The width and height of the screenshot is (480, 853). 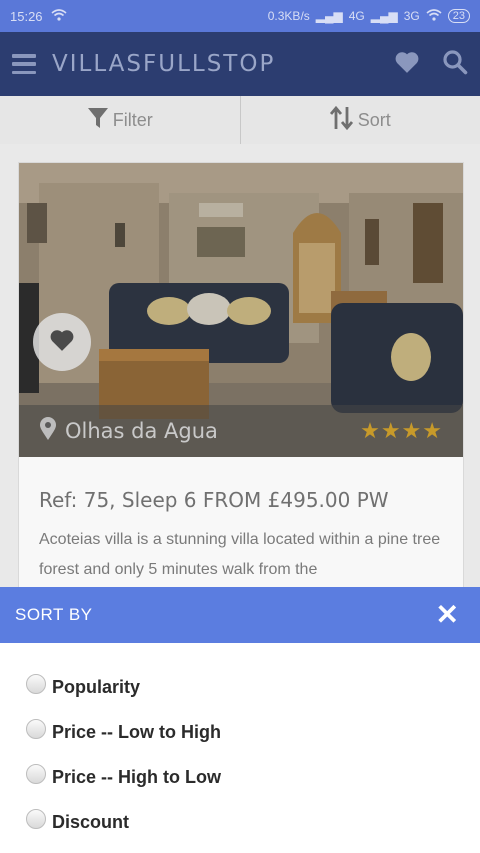 What do you see at coordinates (288, 16) in the screenshot?
I see `network-speed: 0.3KB/s` at bounding box center [288, 16].